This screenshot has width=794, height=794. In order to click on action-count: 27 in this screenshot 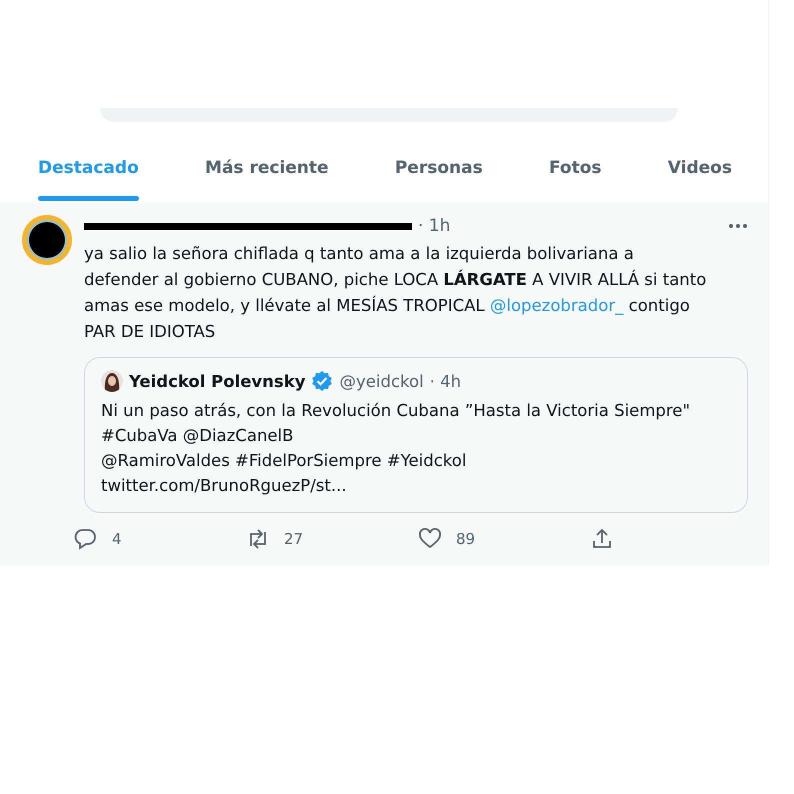, I will do `click(294, 539)`.